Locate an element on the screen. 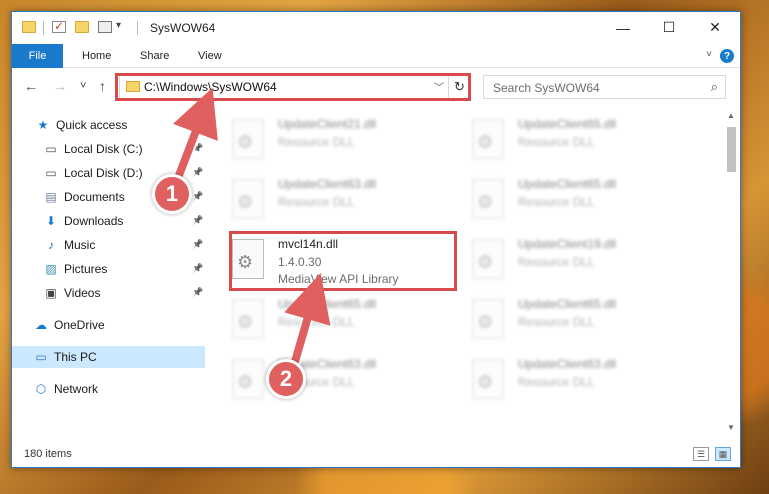  sidebar-item-network: ⬡ Network is located at coordinates (108, 389).